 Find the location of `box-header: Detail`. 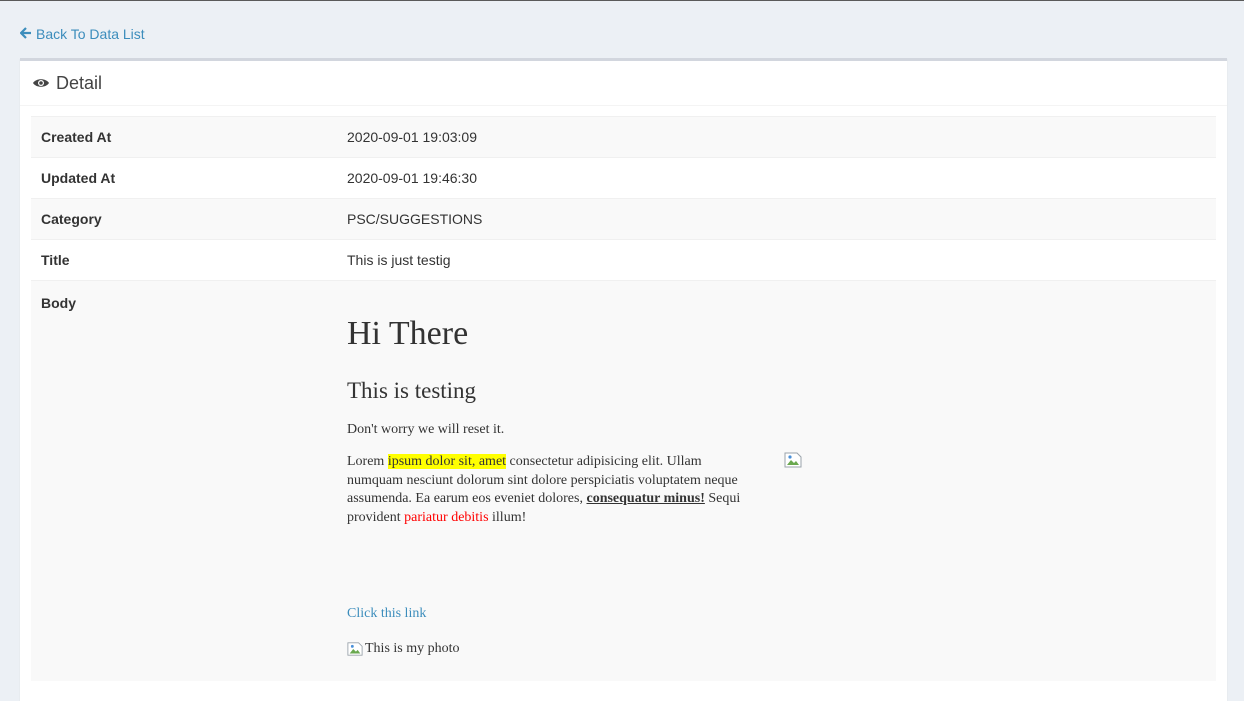

box-header: Detail is located at coordinates (623, 83).